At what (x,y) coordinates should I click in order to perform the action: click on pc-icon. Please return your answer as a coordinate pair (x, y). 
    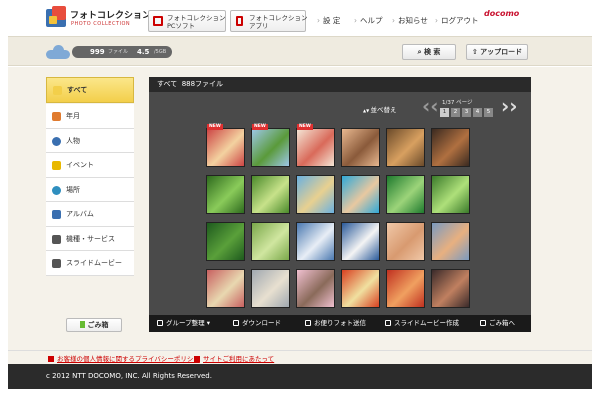
    Looking at the image, I should click on (158, 21).